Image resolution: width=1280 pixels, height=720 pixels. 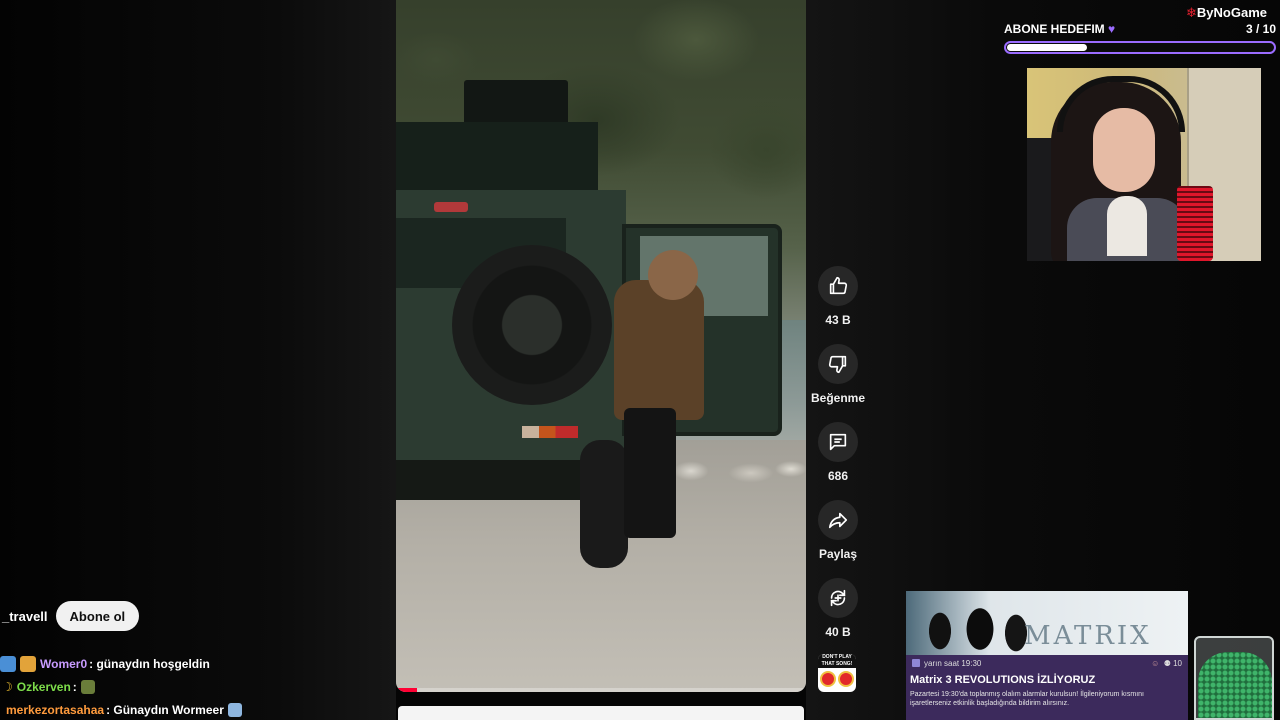 What do you see at coordinates (953, 663) in the screenshot?
I see `event-time: yarın saat 19:30` at bounding box center [953, 663].